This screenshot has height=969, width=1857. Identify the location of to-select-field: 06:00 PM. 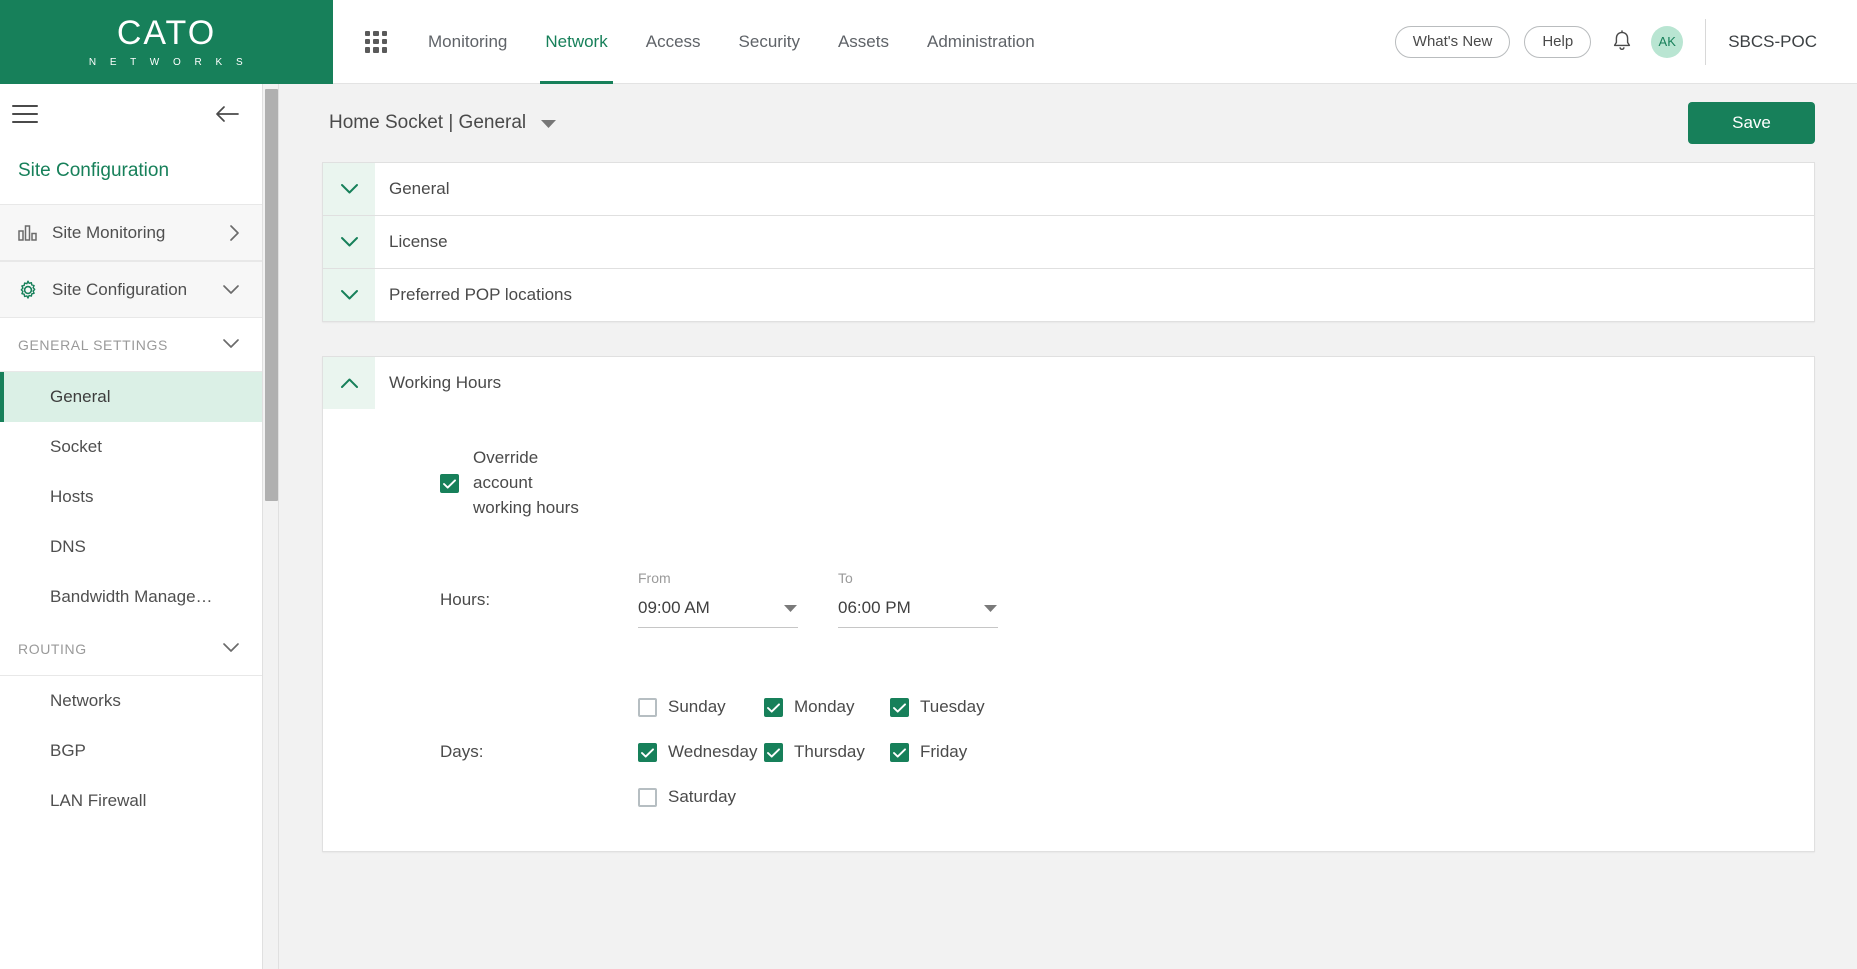
(918, 613).